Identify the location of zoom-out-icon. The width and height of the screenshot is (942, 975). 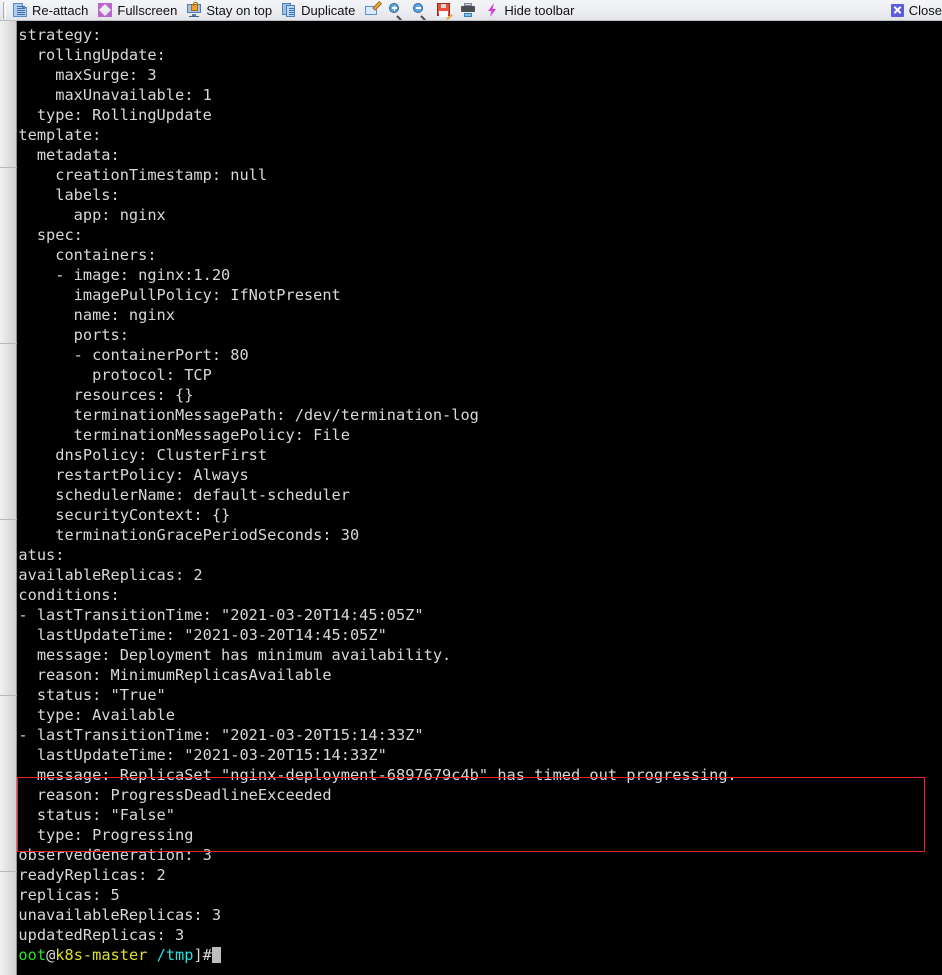
(420, 11).